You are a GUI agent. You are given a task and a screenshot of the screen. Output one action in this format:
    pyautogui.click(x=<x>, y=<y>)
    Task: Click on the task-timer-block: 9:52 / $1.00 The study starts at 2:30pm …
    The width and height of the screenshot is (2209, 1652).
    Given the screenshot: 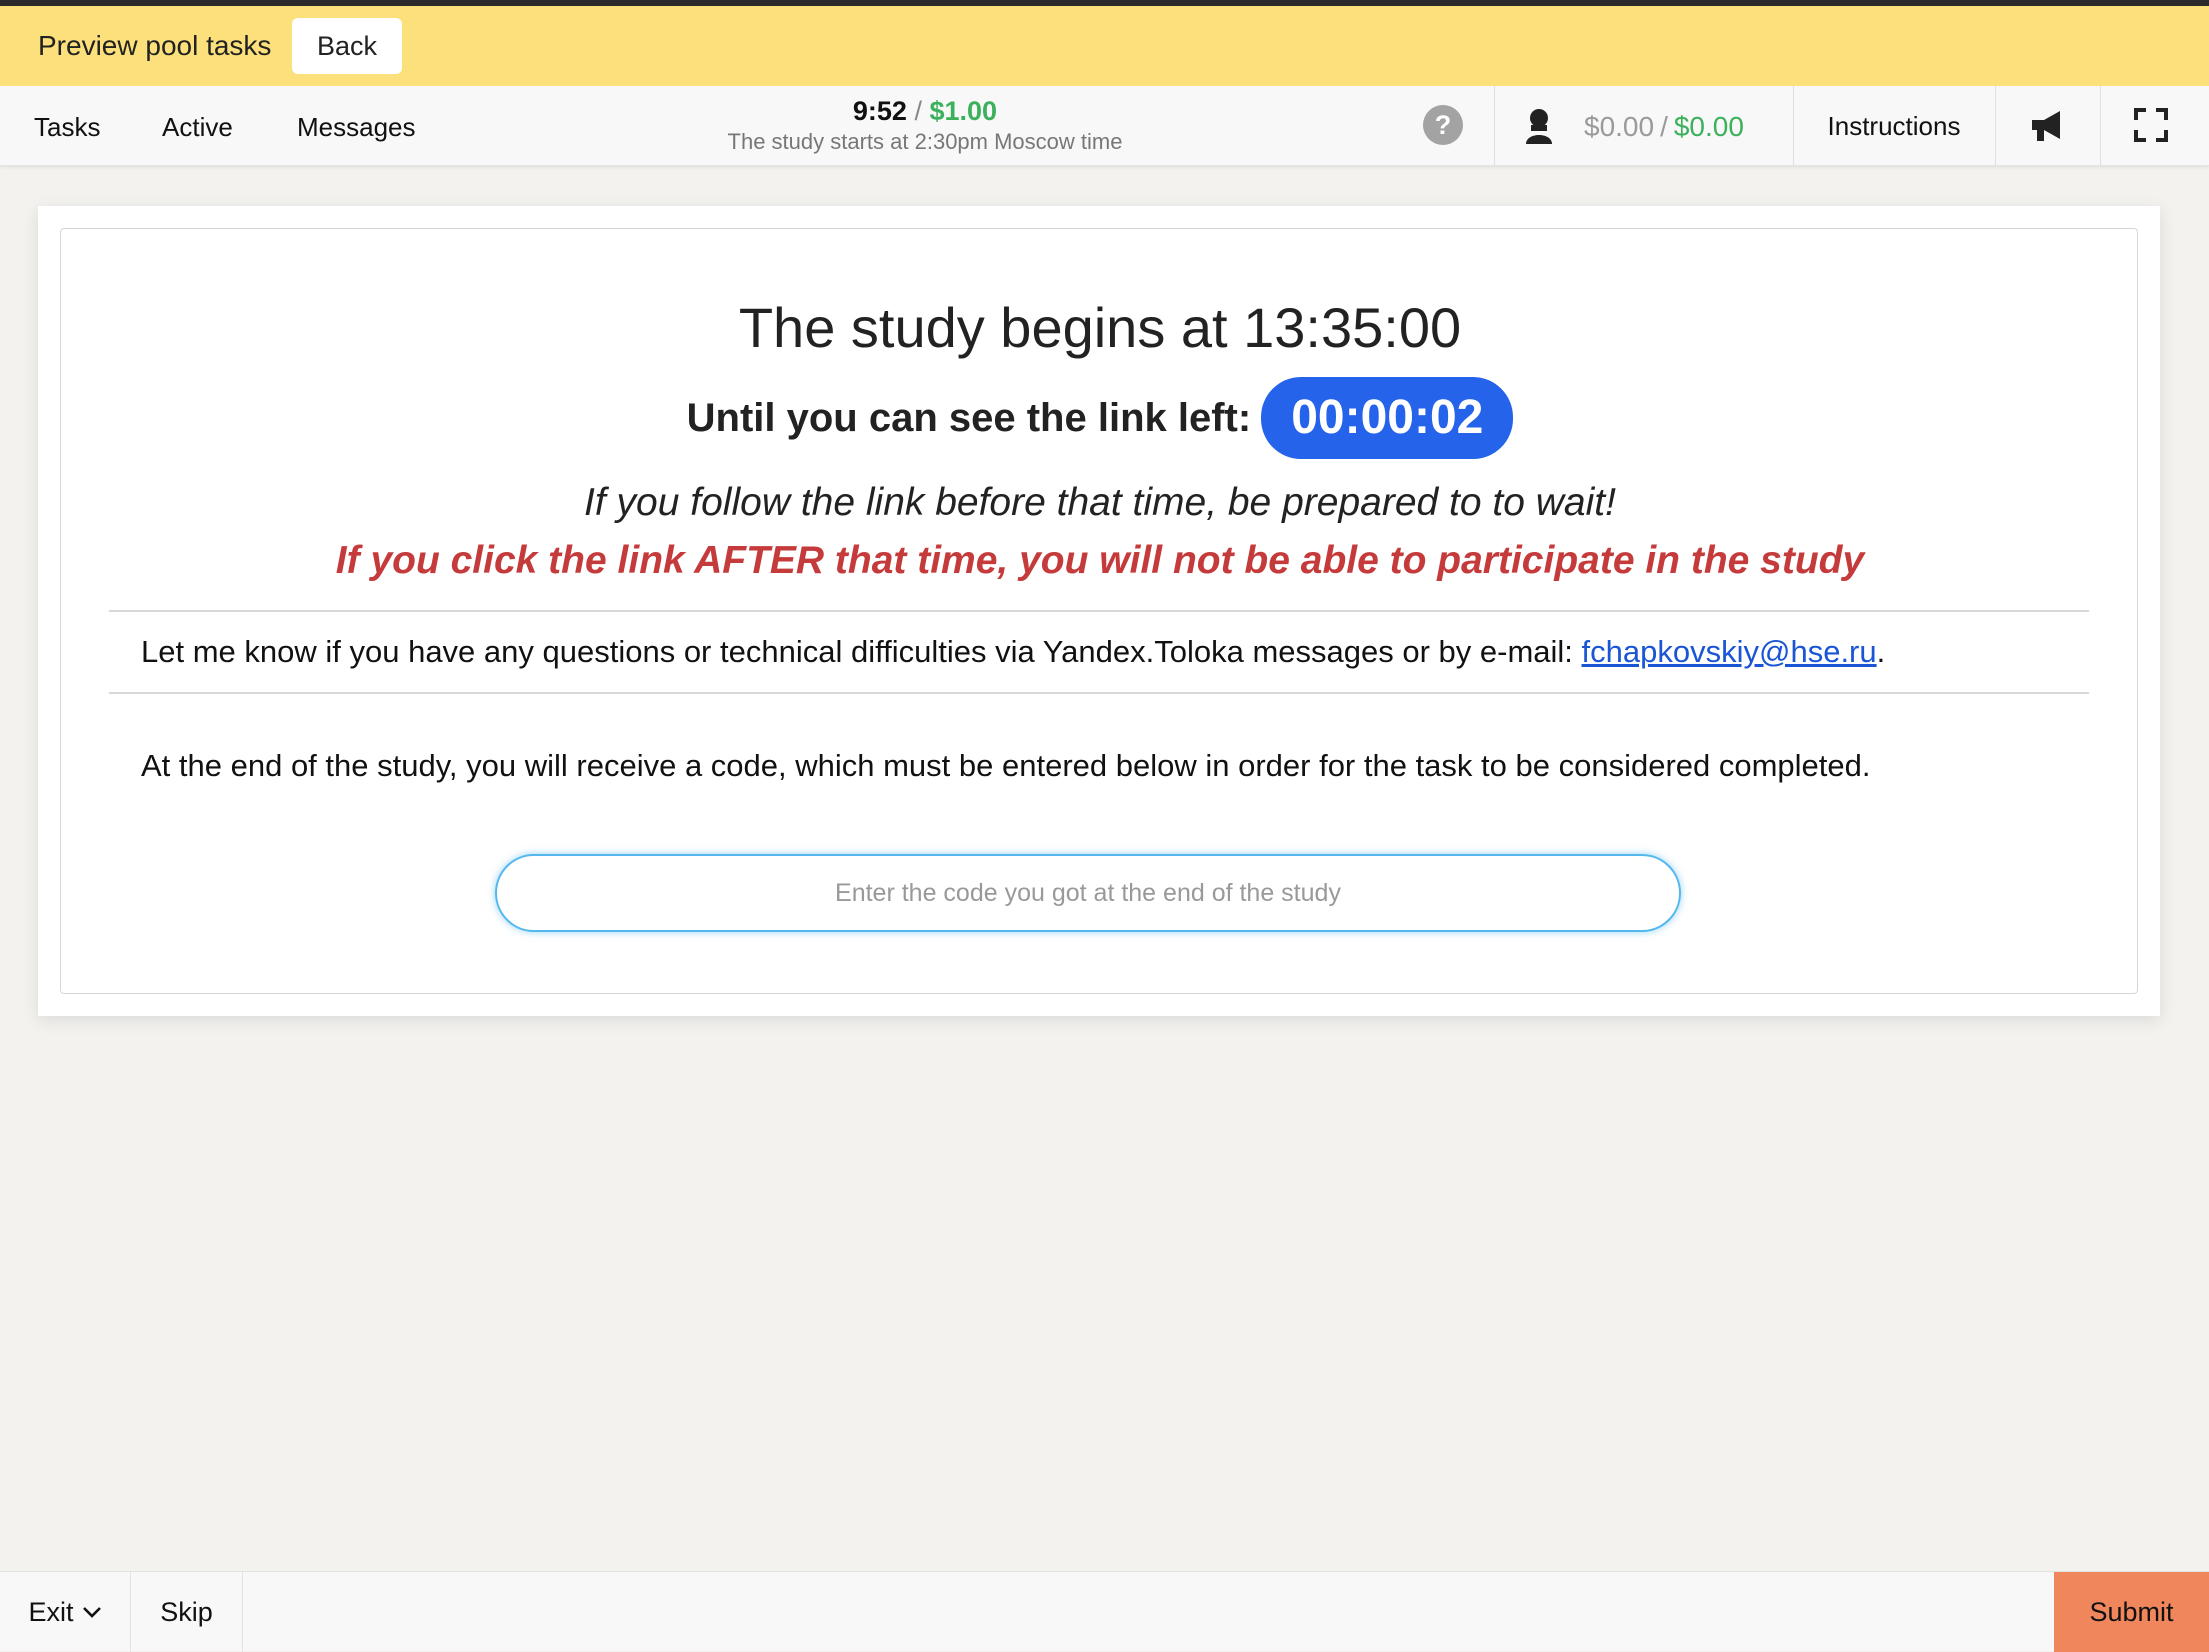 What is the action you would take?
    pyautogui.click(x=925, y=125)
    